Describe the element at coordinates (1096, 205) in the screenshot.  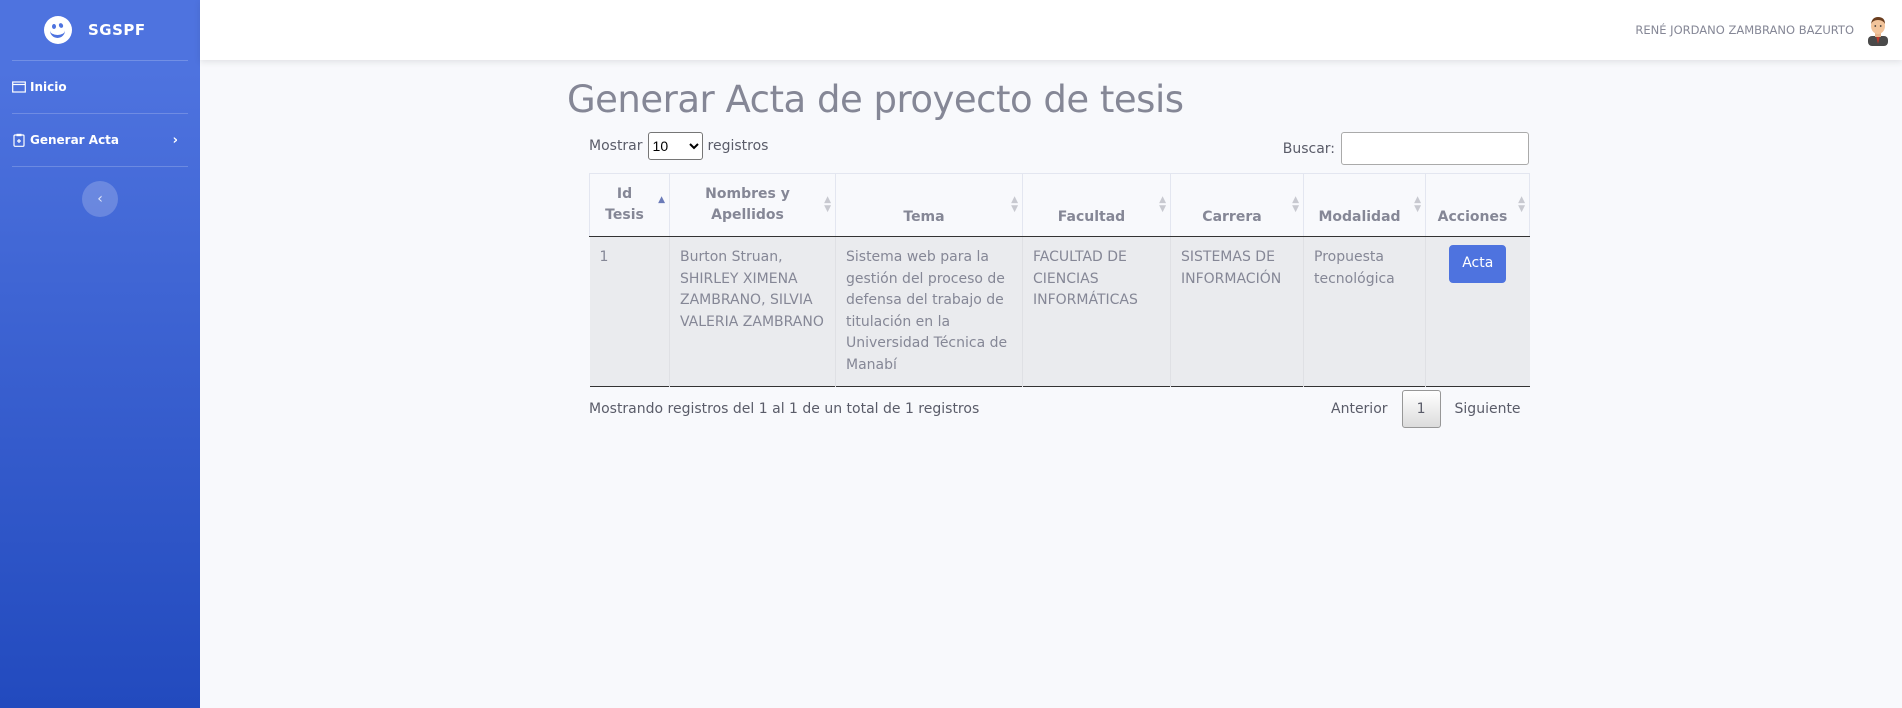
I see `column-header-facultad: Facultad ▲ ▼` at that location.